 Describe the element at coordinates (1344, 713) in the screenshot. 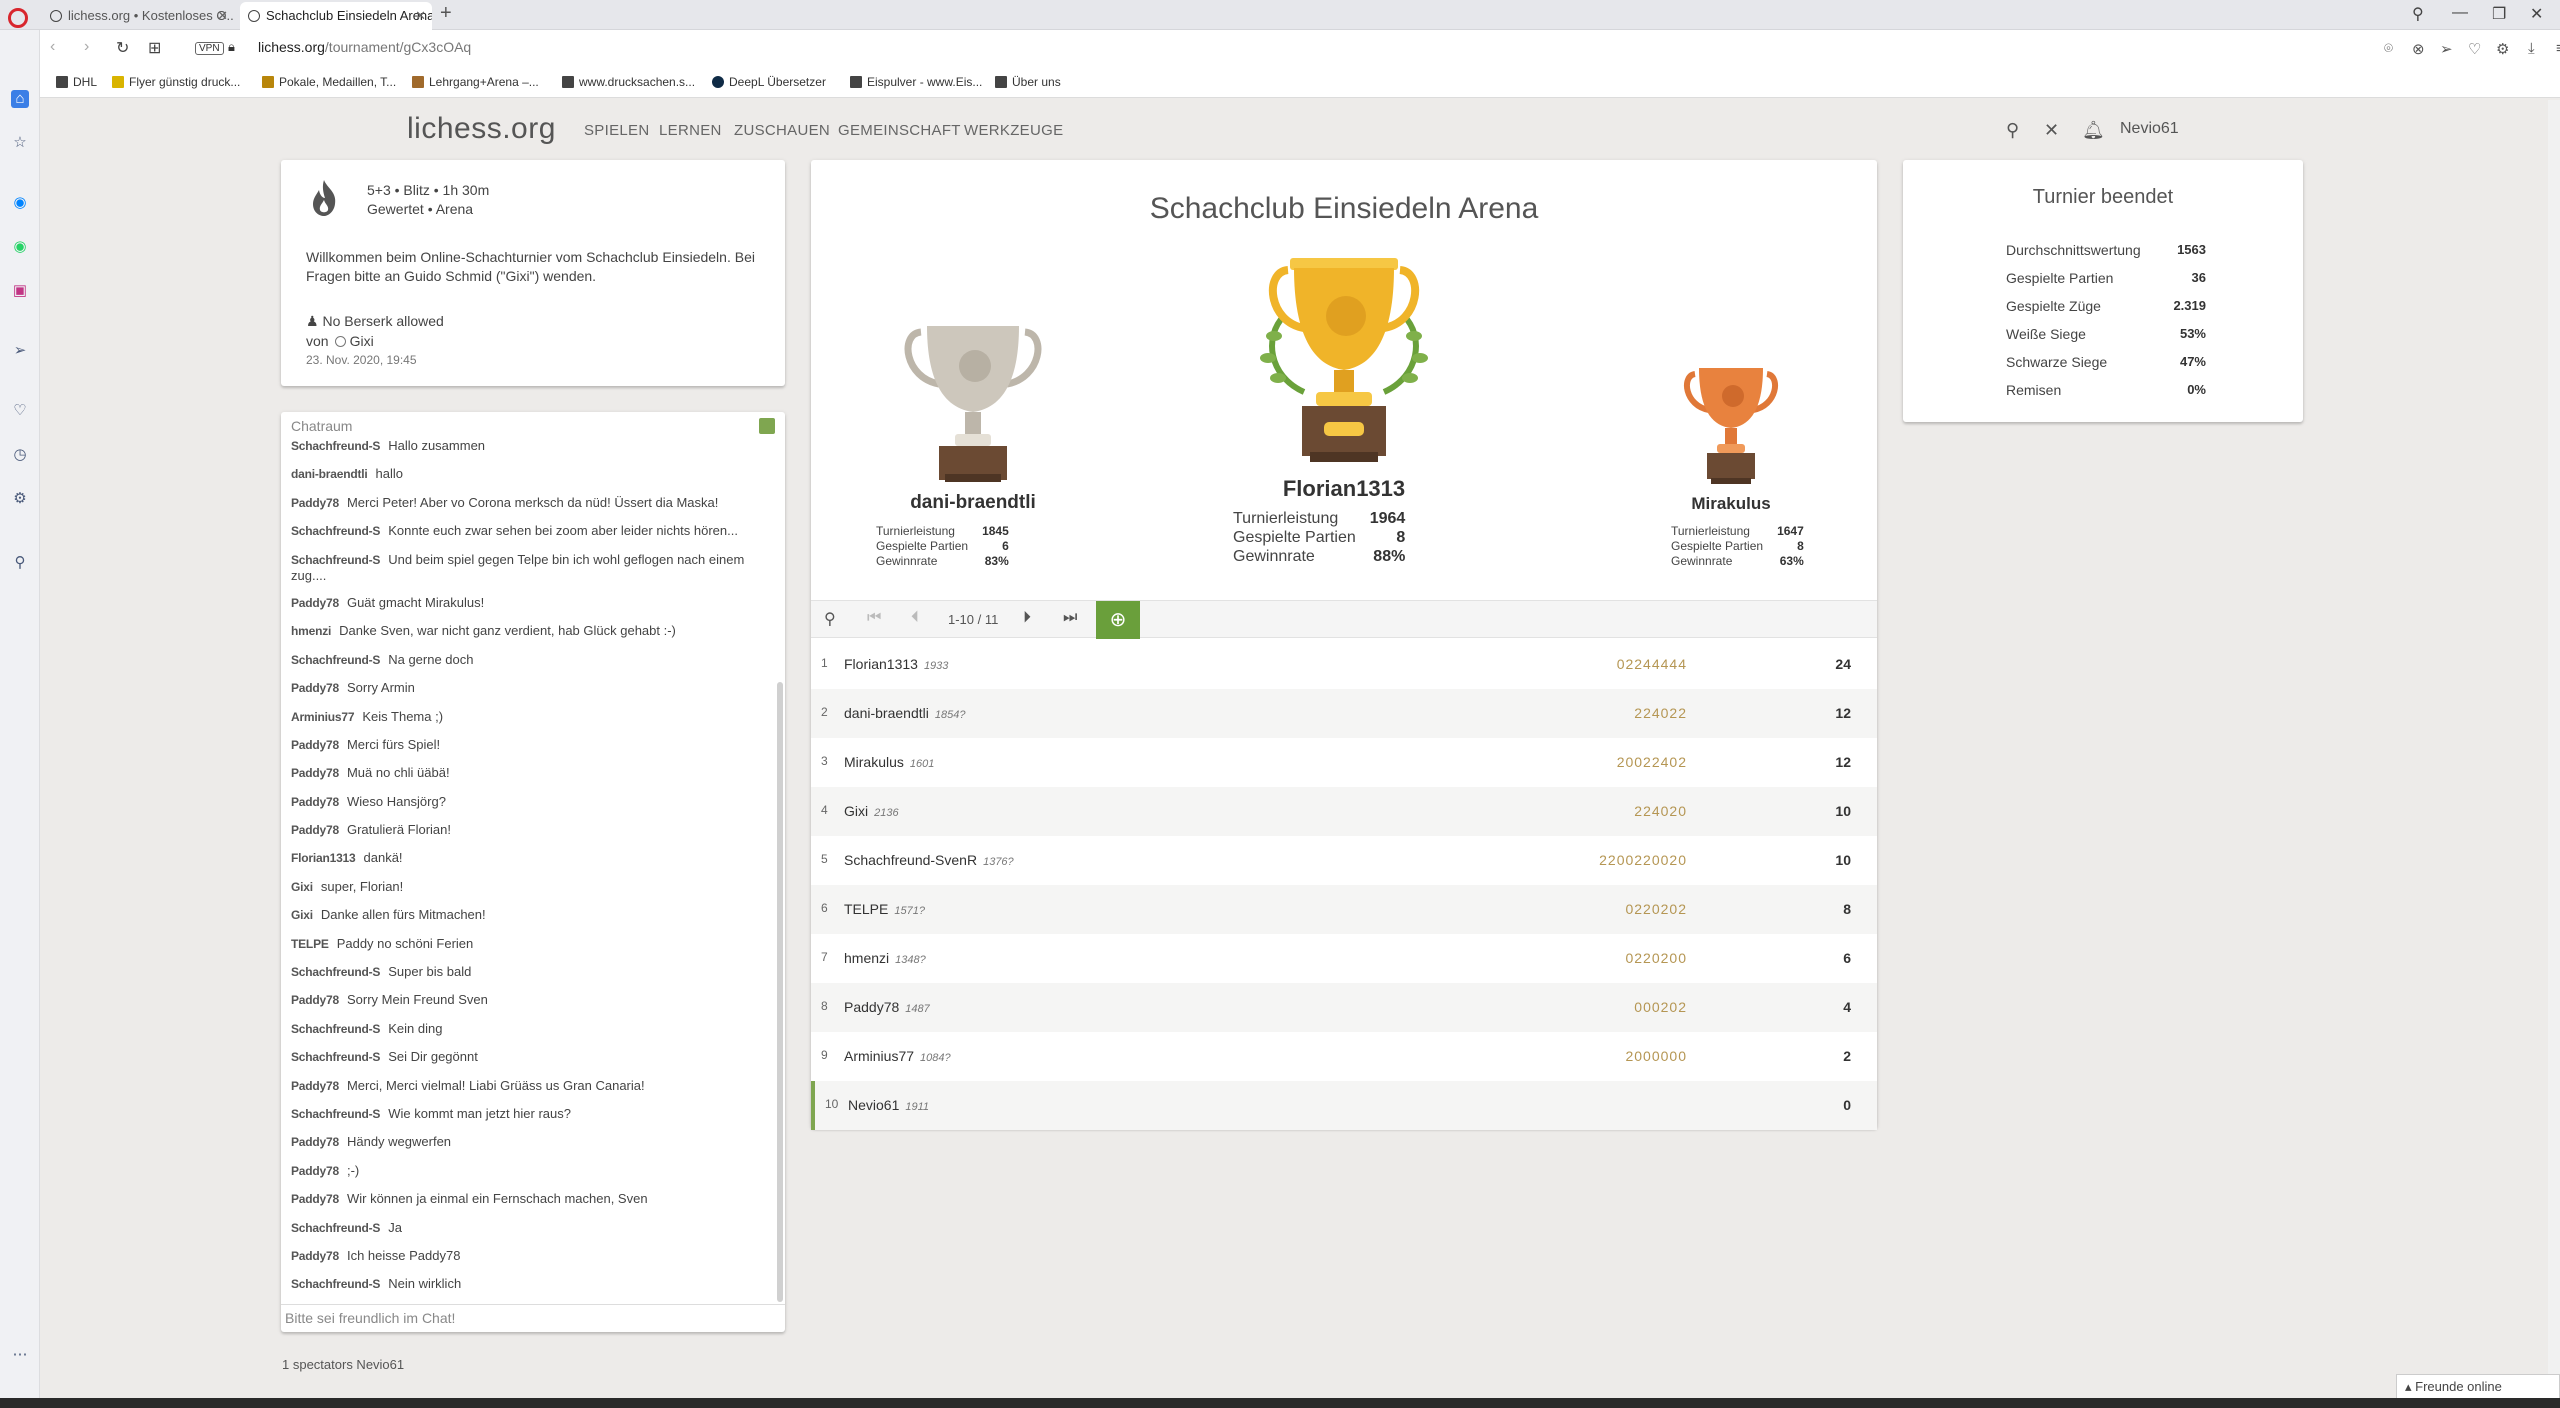

I see `standings-row: 2 dani-braendtli 1854? 224022 12` at that location.